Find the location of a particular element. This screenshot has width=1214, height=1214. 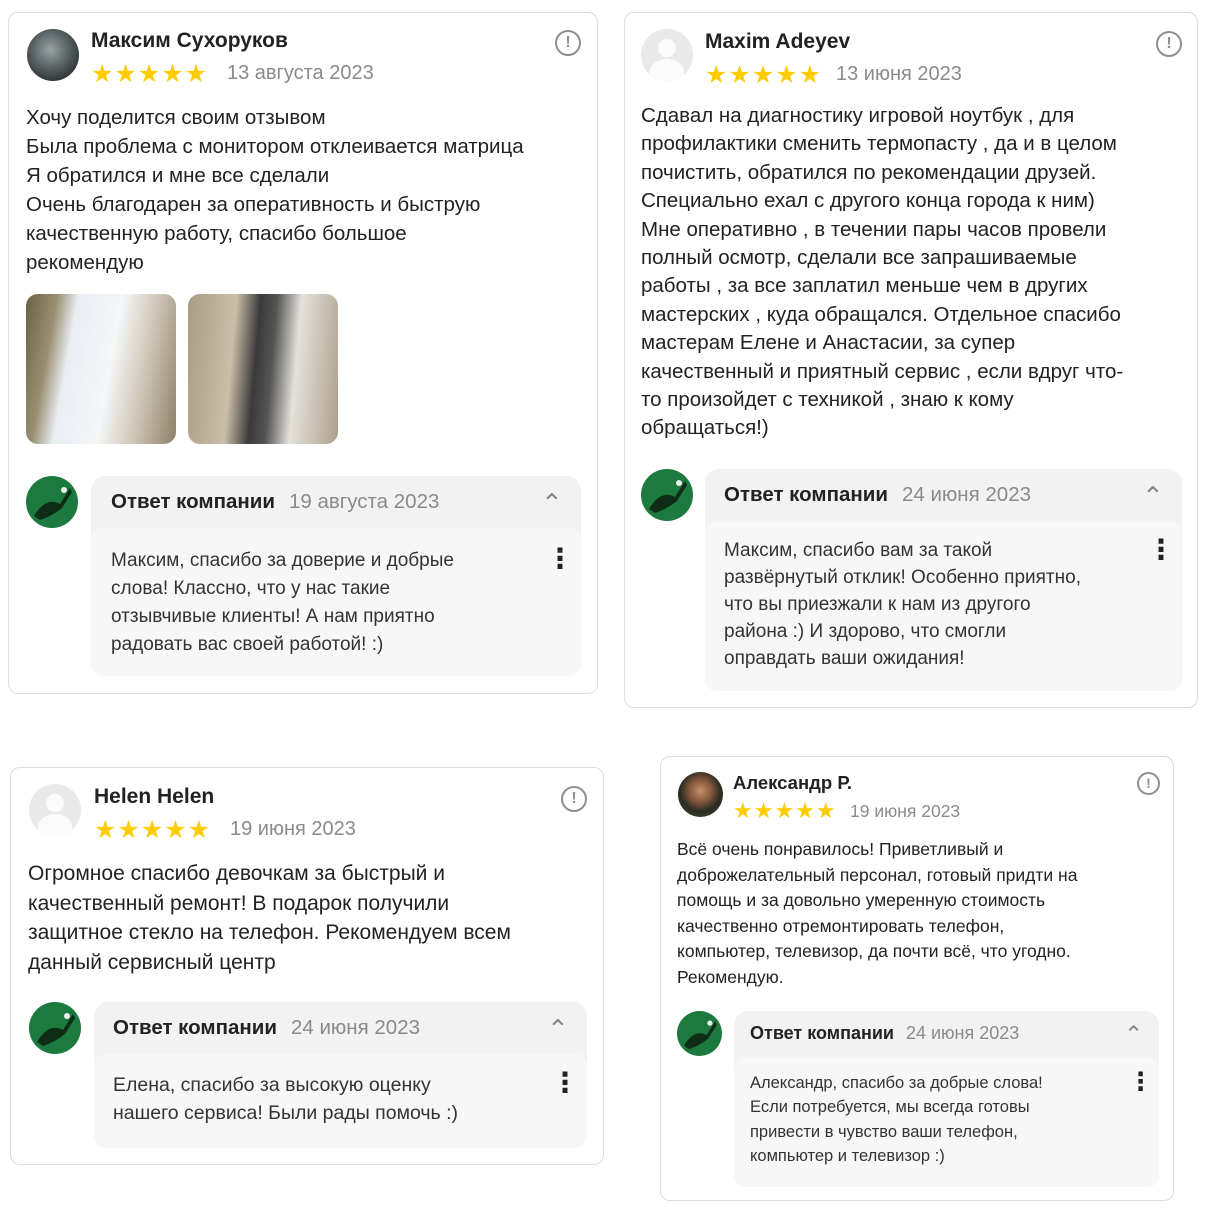

author-name: Maxim Adeyev is located at coordinates (777, 42).